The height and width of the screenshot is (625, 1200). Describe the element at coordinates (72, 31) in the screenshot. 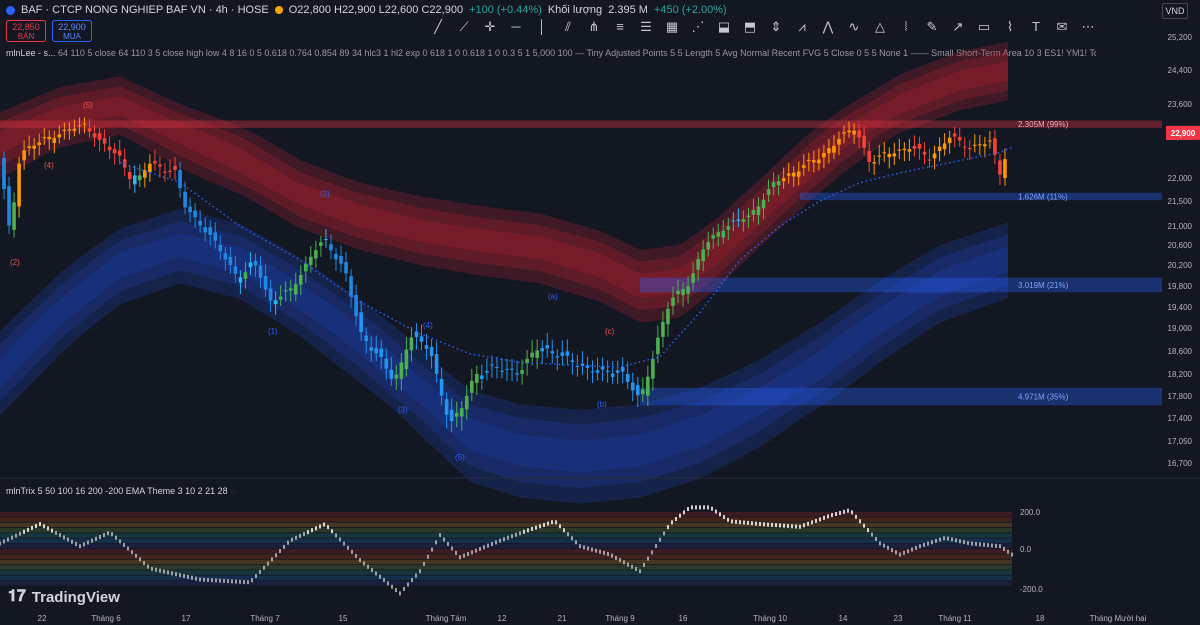

I see `buy-button: 22,900 MUA` at that location.